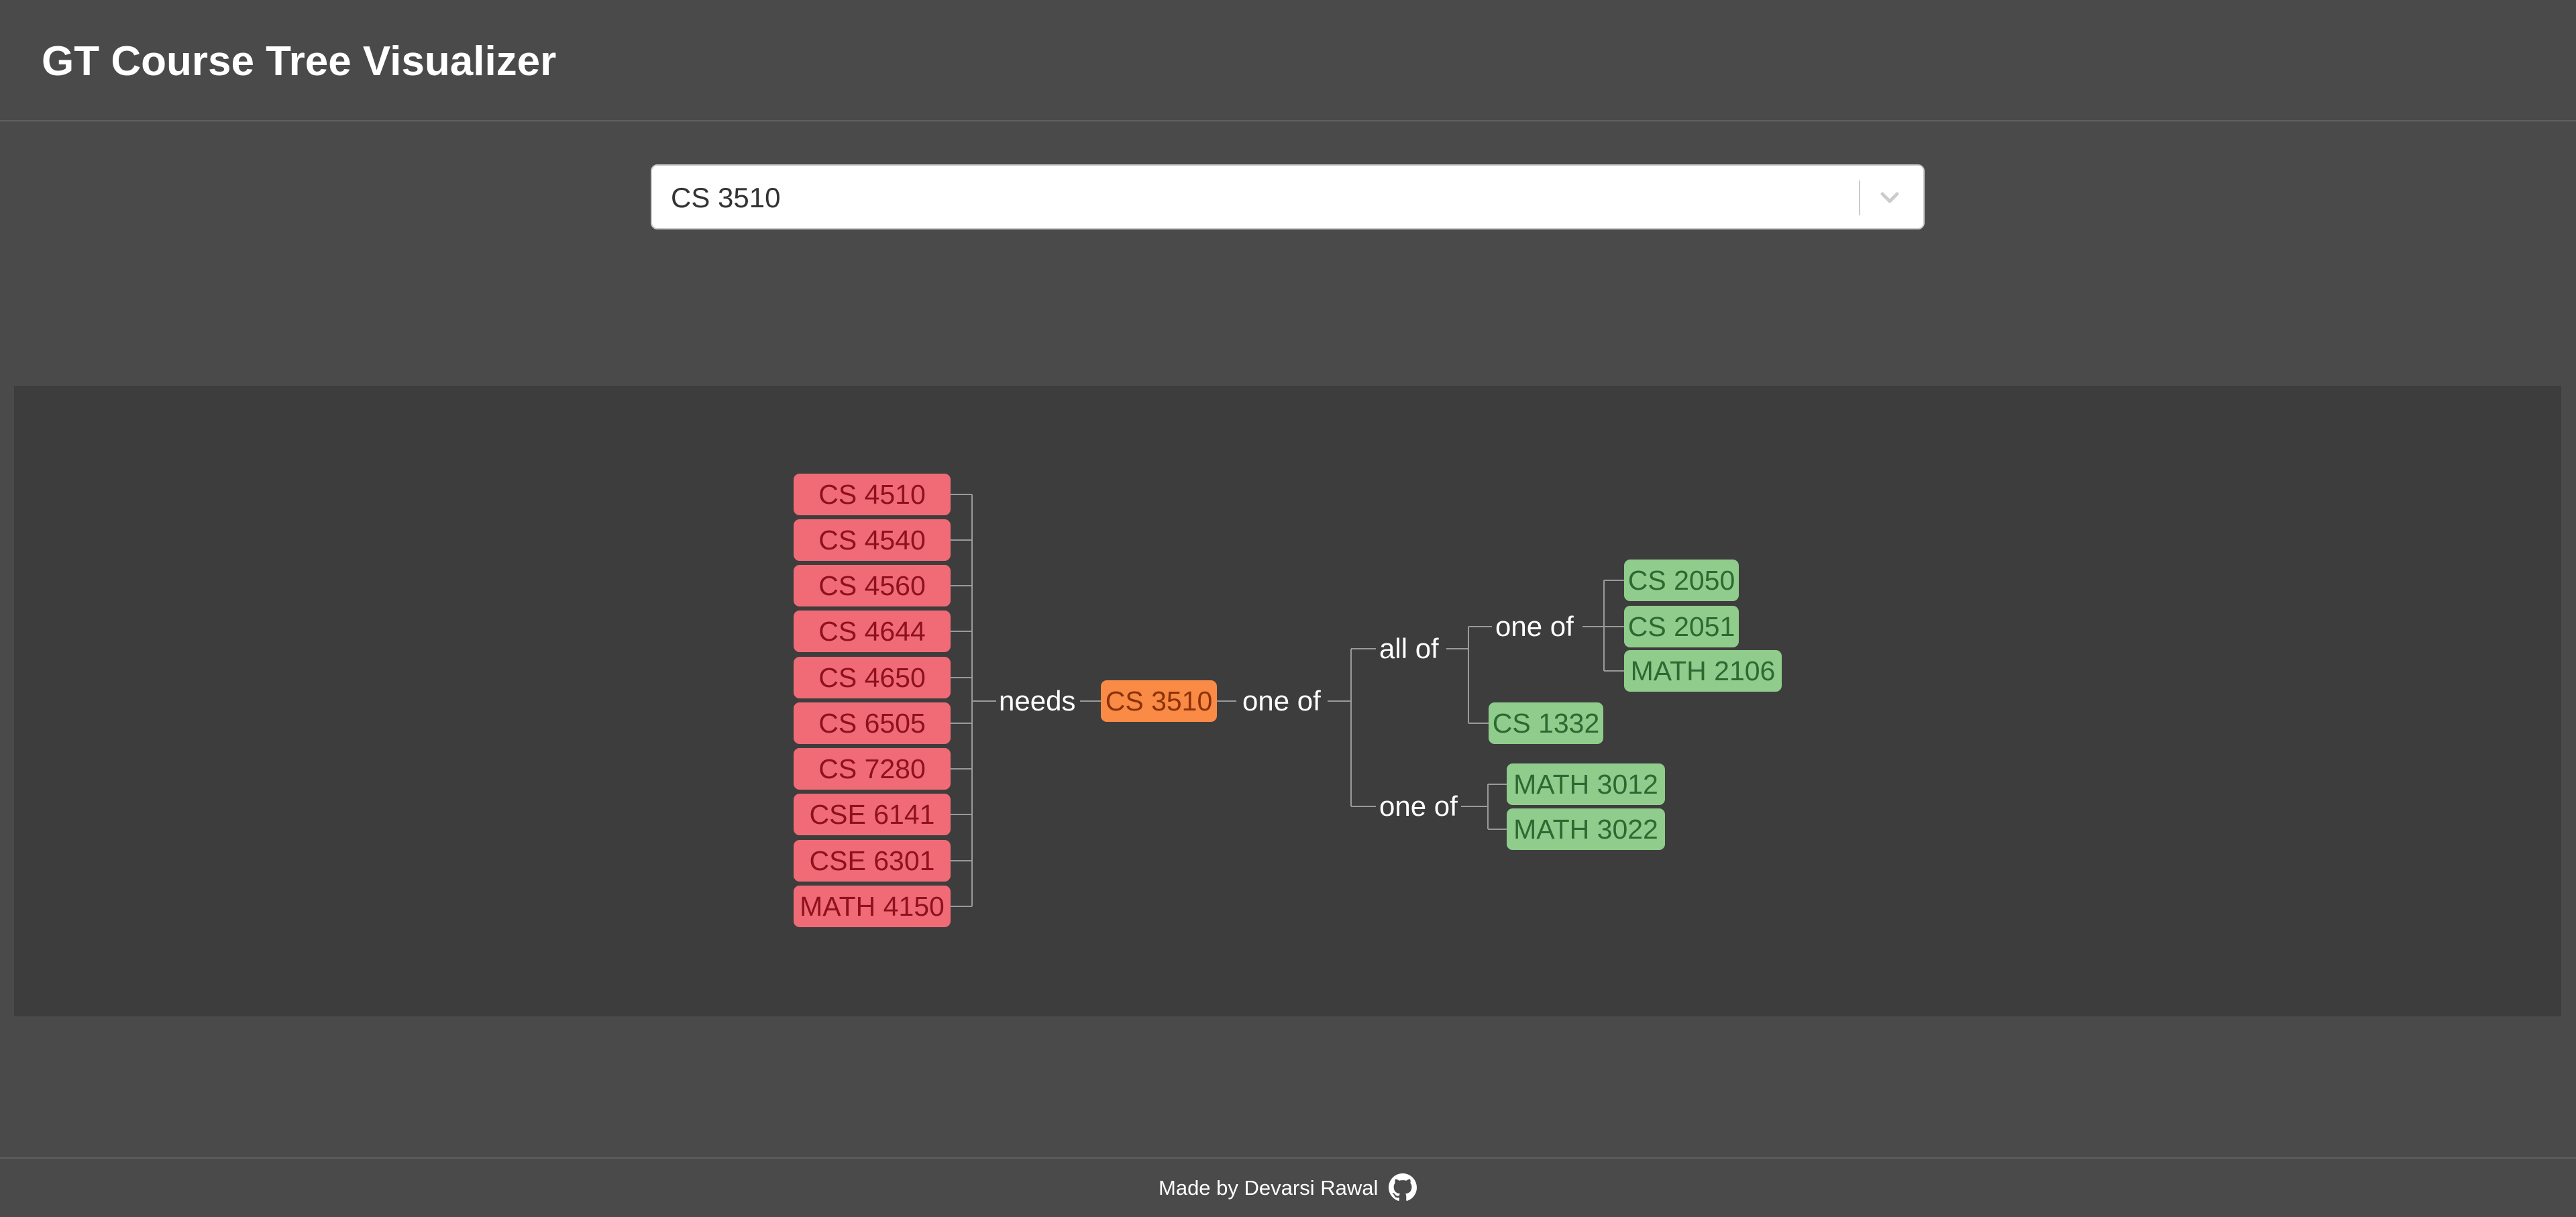  I want to click on one-of-root-label: one of, so click(1281, 701).